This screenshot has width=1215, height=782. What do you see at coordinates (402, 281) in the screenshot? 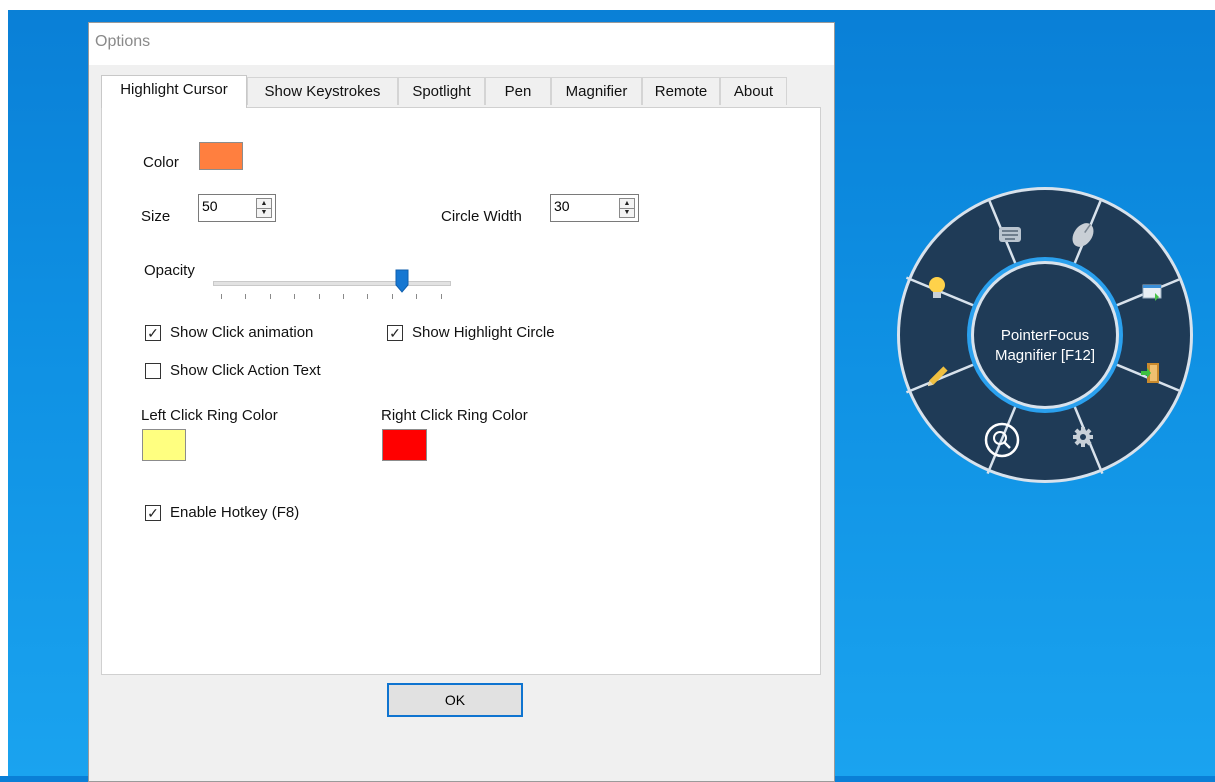
I see `slider-thumb` at bounding box center [402, 281].